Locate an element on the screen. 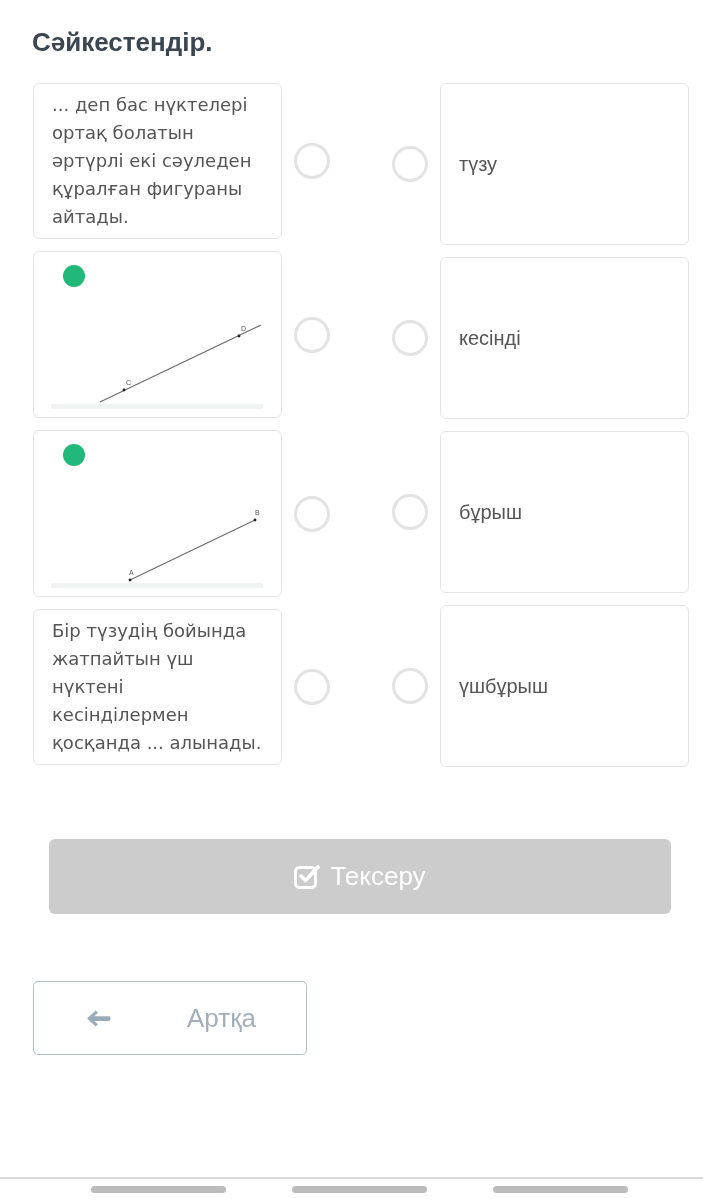 The width and height of the screenshot is (703, 1202). statement-card: Бір түзудің бойында жатпайтын үш нүктені кесінділермен қосқанда ... алынады. is located at coordinates (157, 687).